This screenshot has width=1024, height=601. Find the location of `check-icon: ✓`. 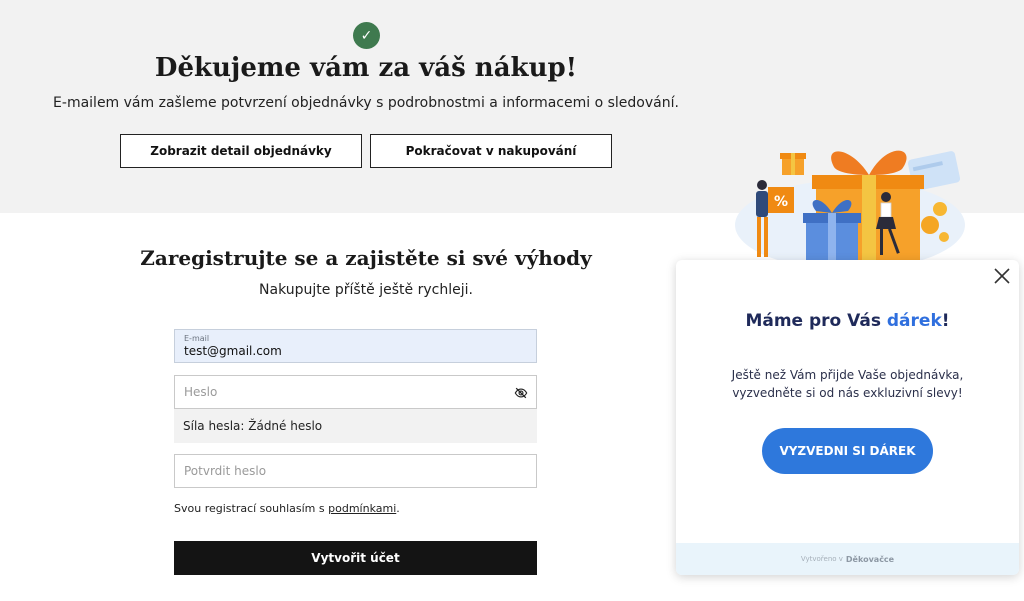

check-icon: ✓ is located at coordinates (366, 35).